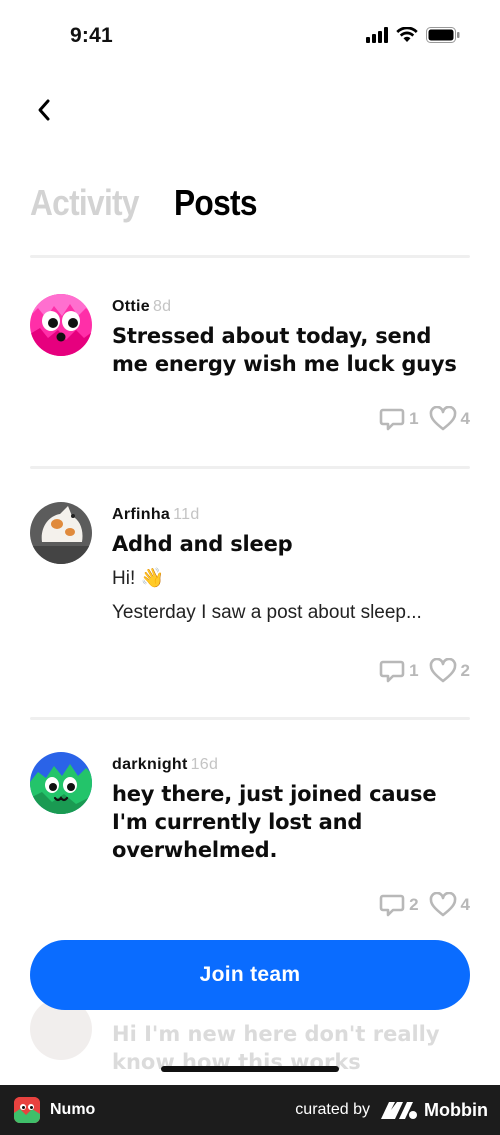 The width and height of the screenshot is (500, 1135). Describe the element at coordinates (186, 514) in the screenshot. I see `post-age: 11d` at that location.